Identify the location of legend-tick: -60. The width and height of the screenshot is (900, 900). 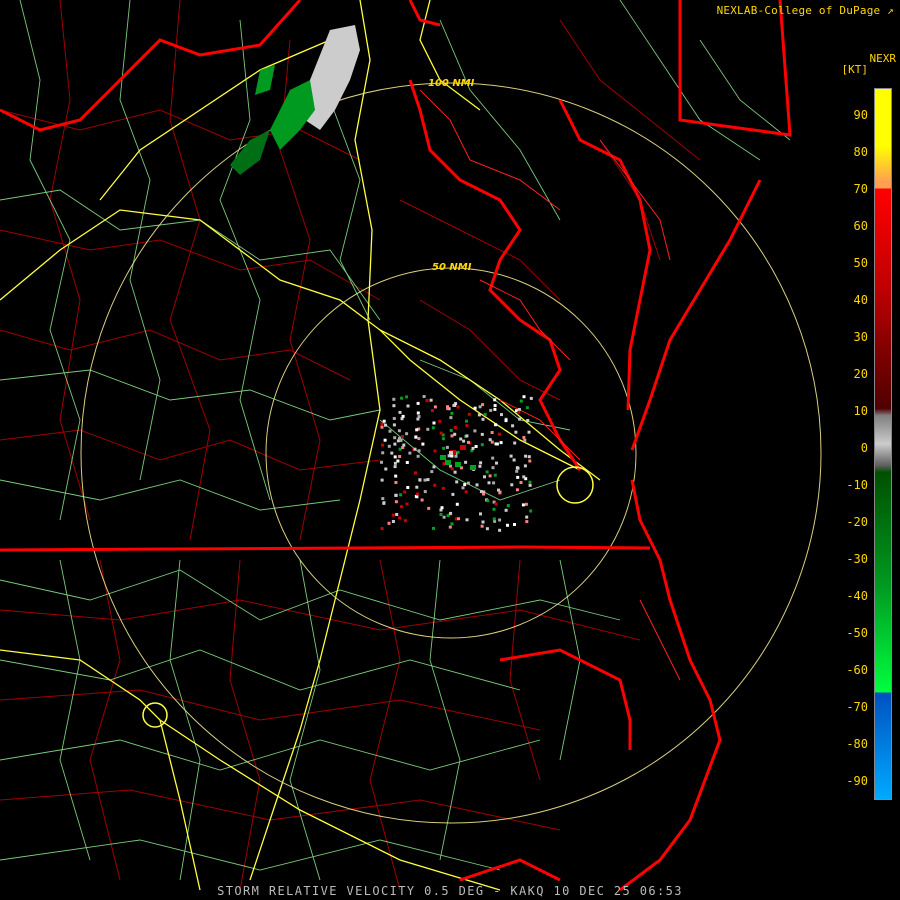
(857, 670).